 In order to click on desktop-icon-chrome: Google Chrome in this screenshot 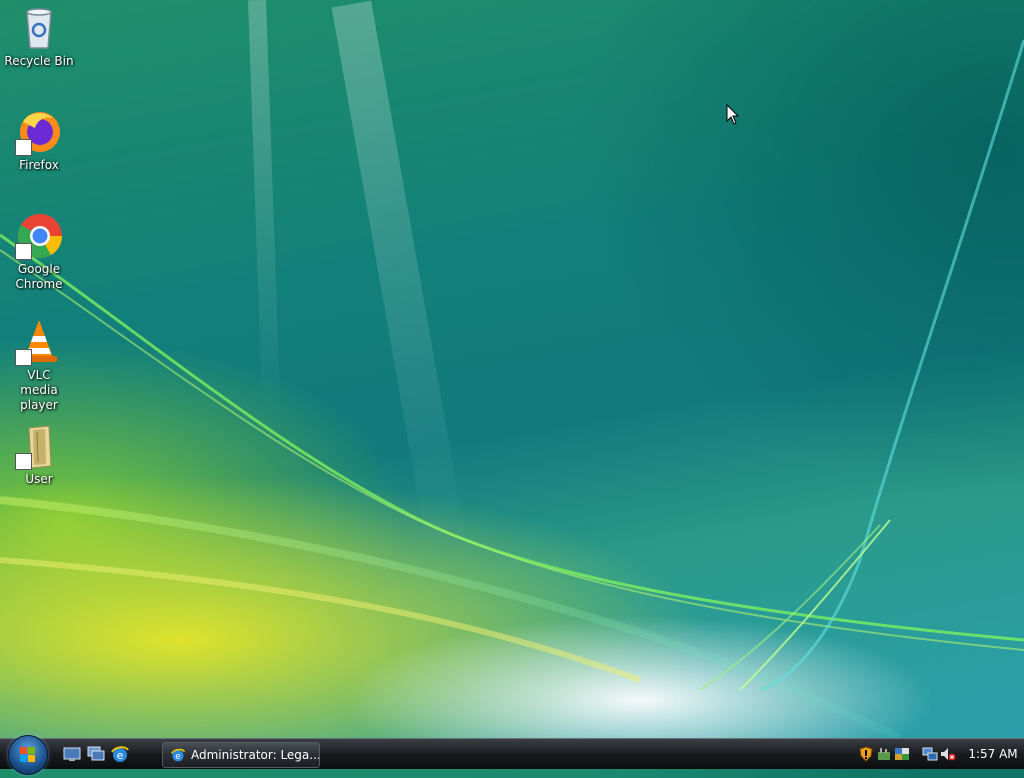, I will do `click(39, 252)`.